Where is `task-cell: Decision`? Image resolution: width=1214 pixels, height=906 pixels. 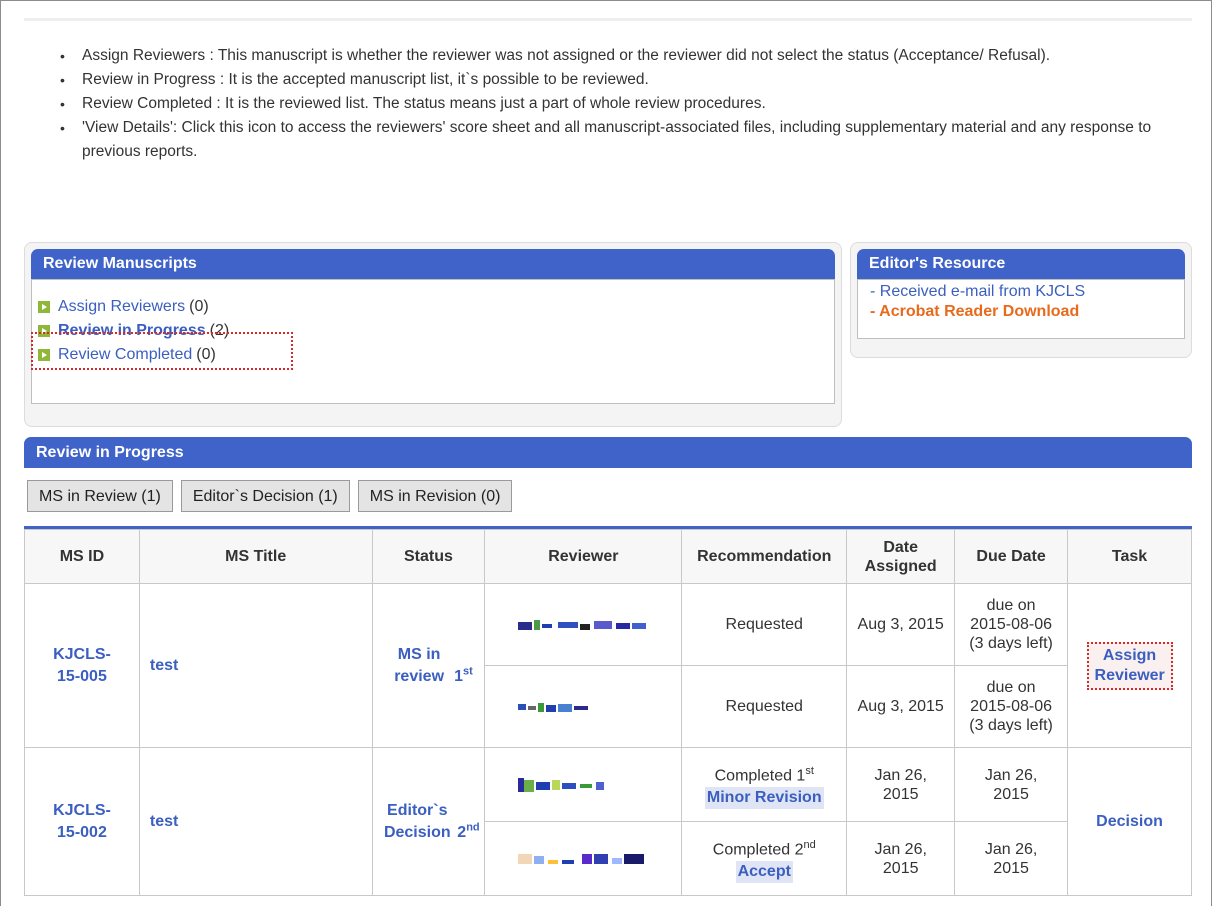 task-cell: Decision is located at coordinates (1129, 821).